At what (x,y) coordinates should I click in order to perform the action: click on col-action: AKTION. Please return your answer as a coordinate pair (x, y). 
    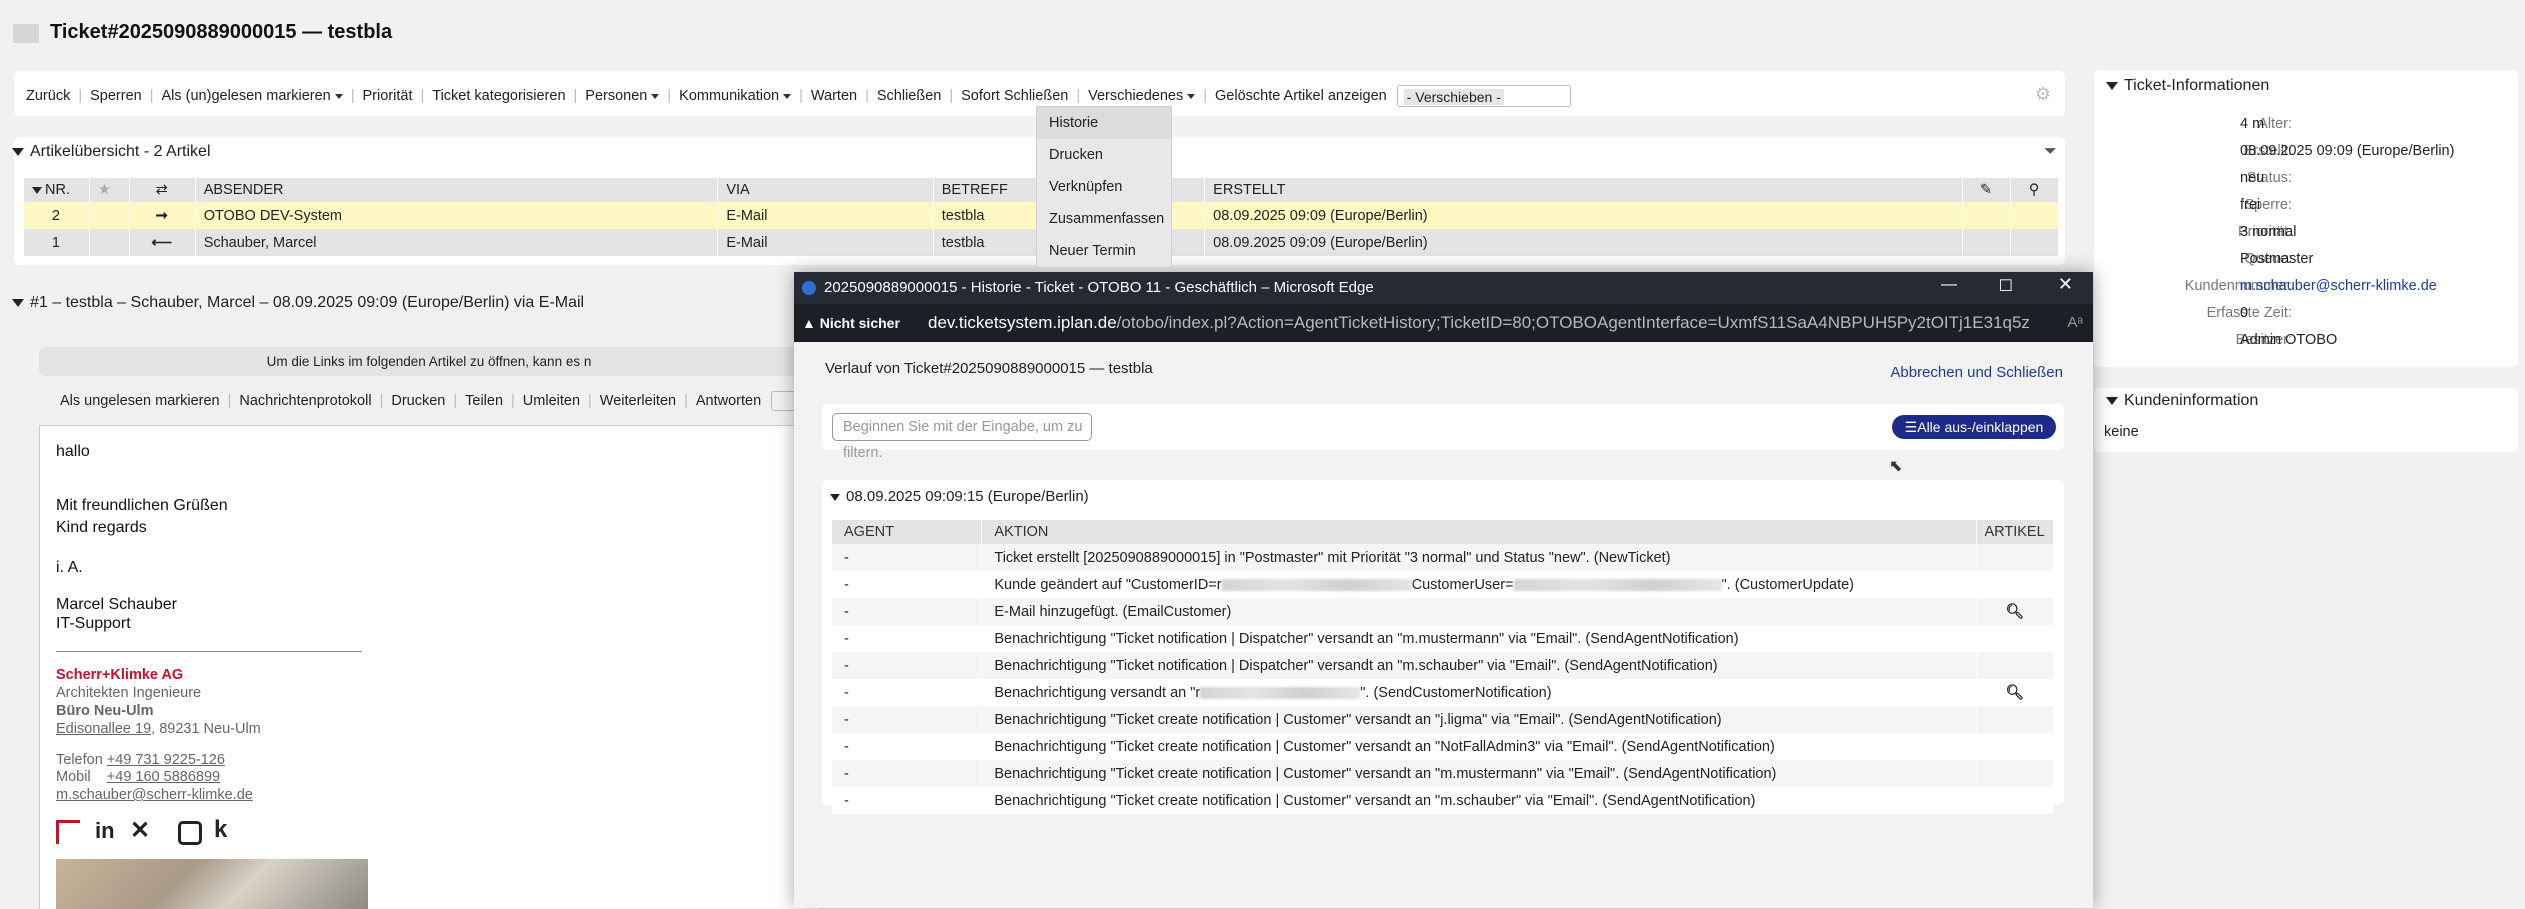
    Looking at the image, I should click on (1479, 532).